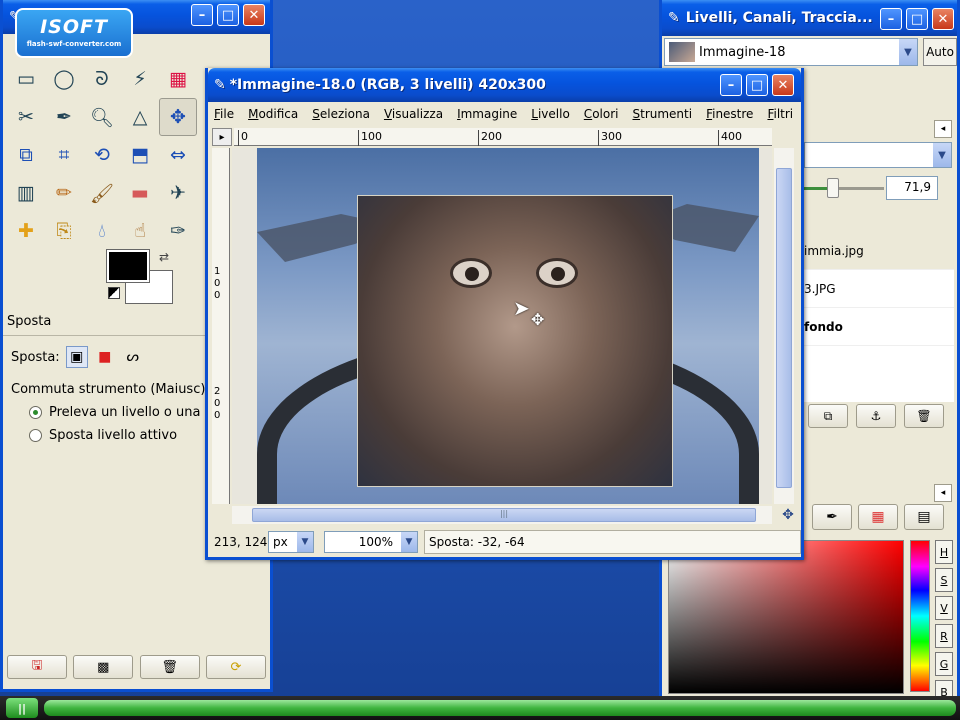 The height and width of the screenshot is (720, 960). Describe the element at coordinates (64, 79) in the screenshot. I see `ellipse-select-icon: ◯` at that location.